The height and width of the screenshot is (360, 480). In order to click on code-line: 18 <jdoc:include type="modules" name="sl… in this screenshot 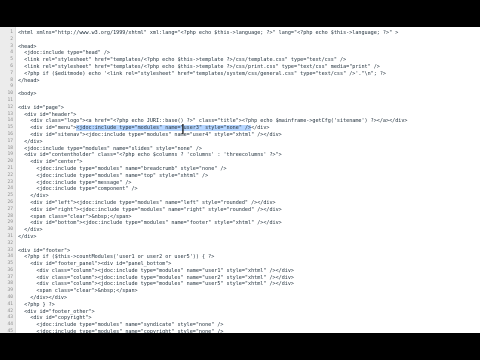, I will do `click(240, 149)`.